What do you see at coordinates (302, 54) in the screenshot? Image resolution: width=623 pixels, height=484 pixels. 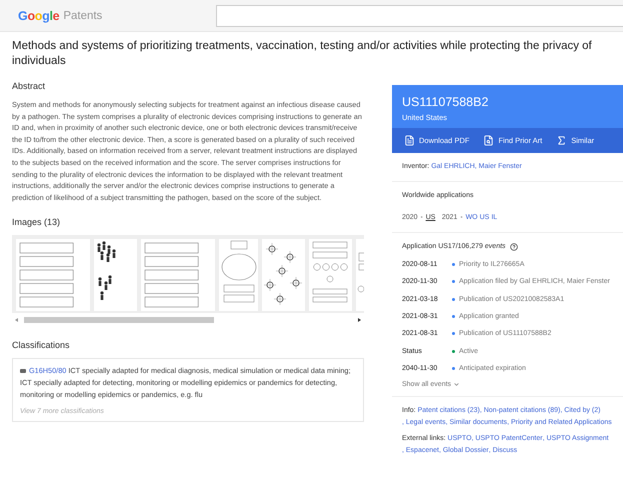 I see `patent-title: Methods and systems of prioritizing treatments, vaccination, testing and/or activities while protecting the privacy of individuals` at bounding box center [302, 54].